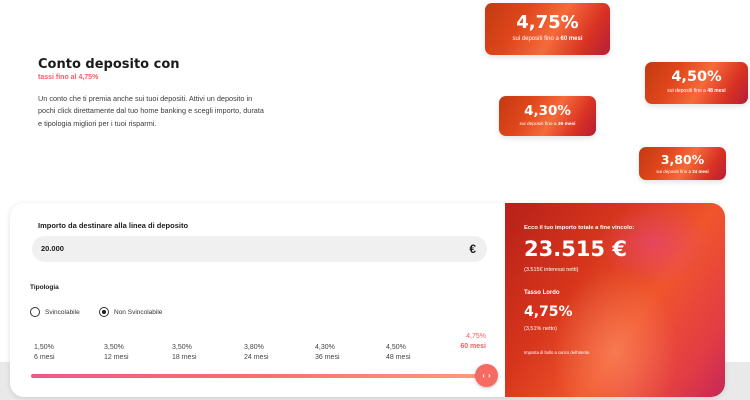 Image resolution: width=750 pixels, height=400 pixels. Describe the element at coordinates (256, 353) in the screenshot. I see `duration-step-24-mesi: 3,80% 24 mesi` at that location.